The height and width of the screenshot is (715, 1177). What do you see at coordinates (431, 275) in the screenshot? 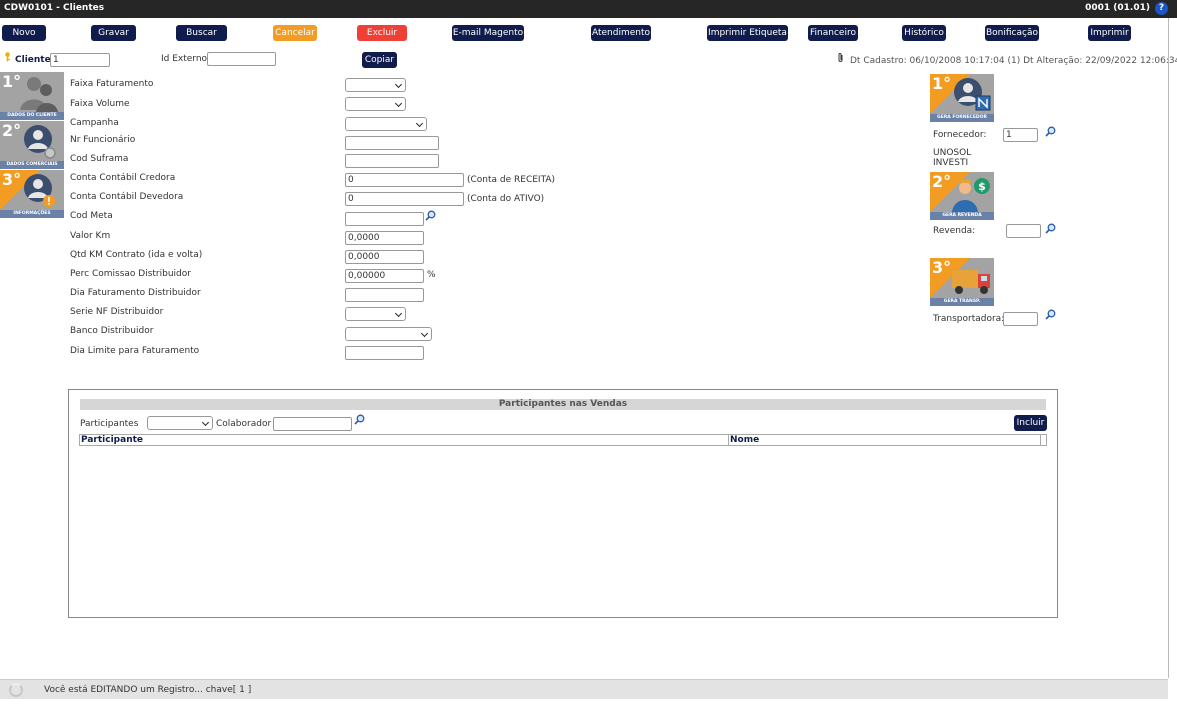
I see `percent-sign: %` at bounding box center [431, 275].